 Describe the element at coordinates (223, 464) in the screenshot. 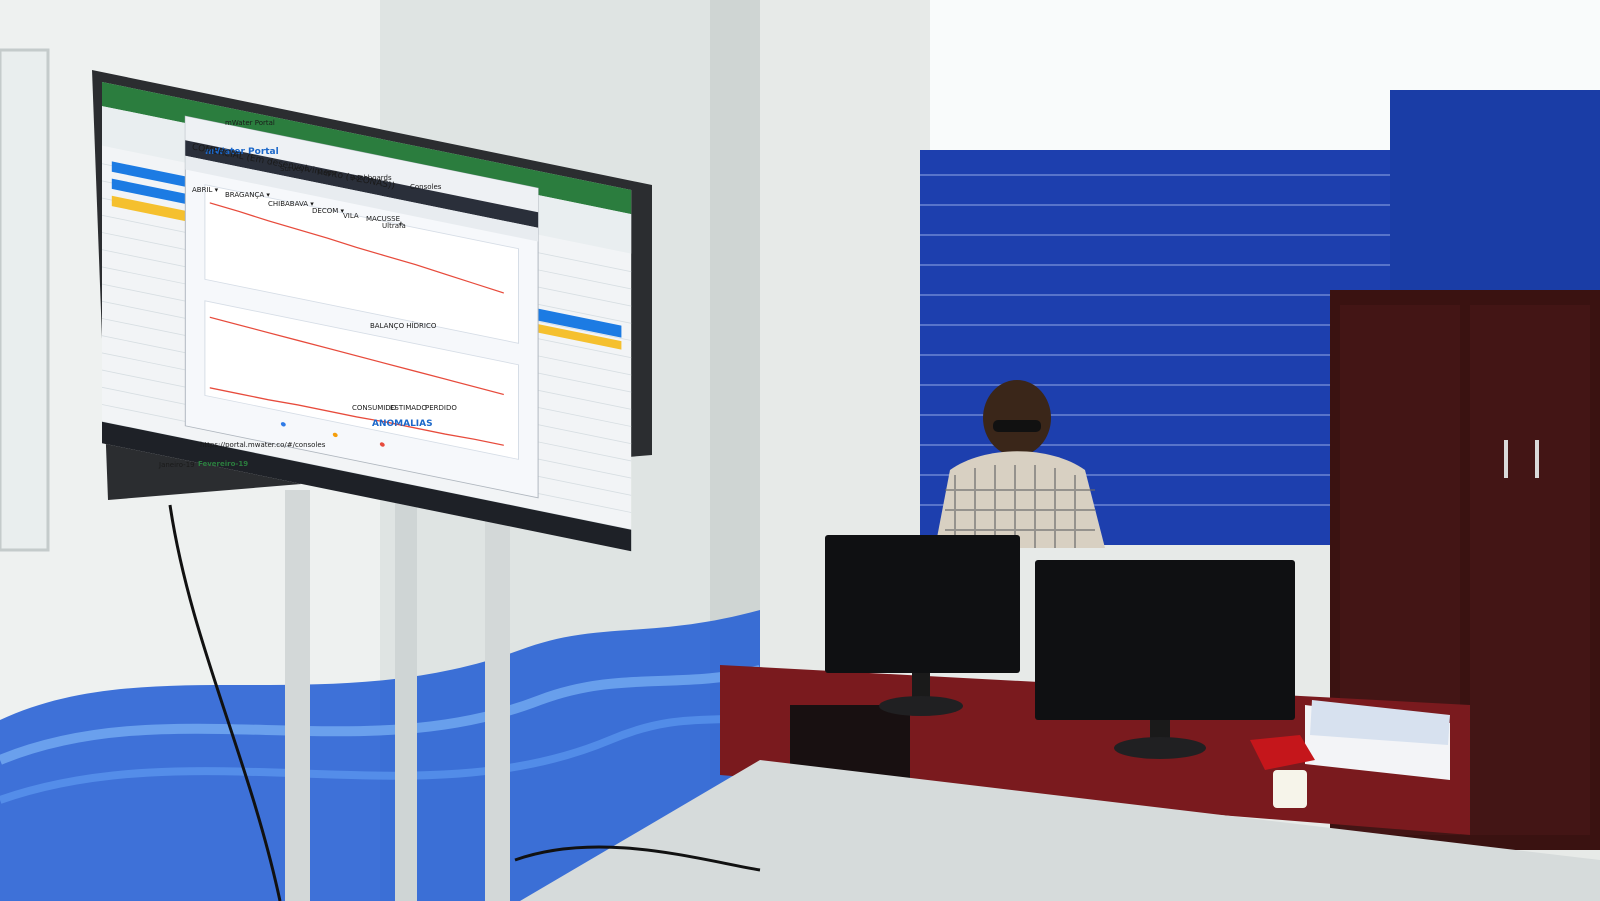

I see `sheet-tab-fevereiro: Fevereiro-19` at that location.